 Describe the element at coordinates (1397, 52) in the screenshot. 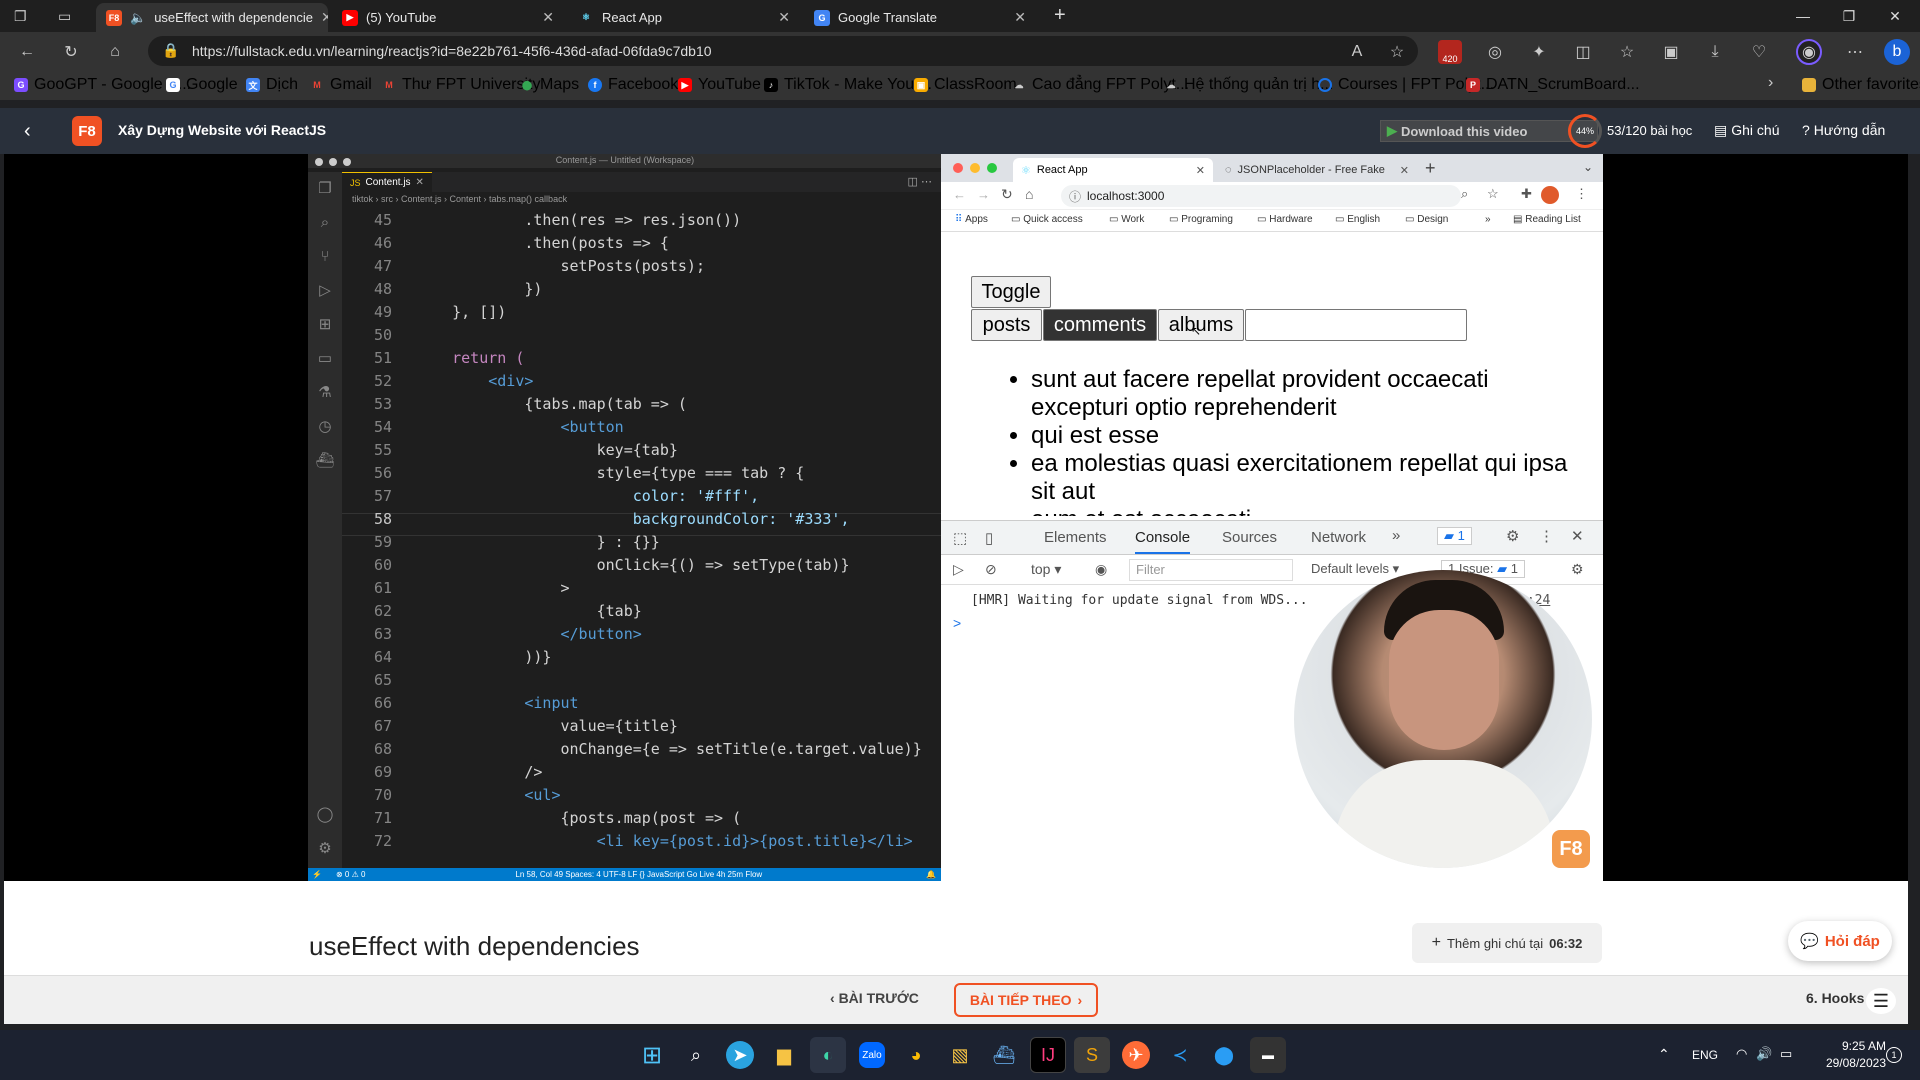

I see `favorite-star-icon: ☆` at that location.